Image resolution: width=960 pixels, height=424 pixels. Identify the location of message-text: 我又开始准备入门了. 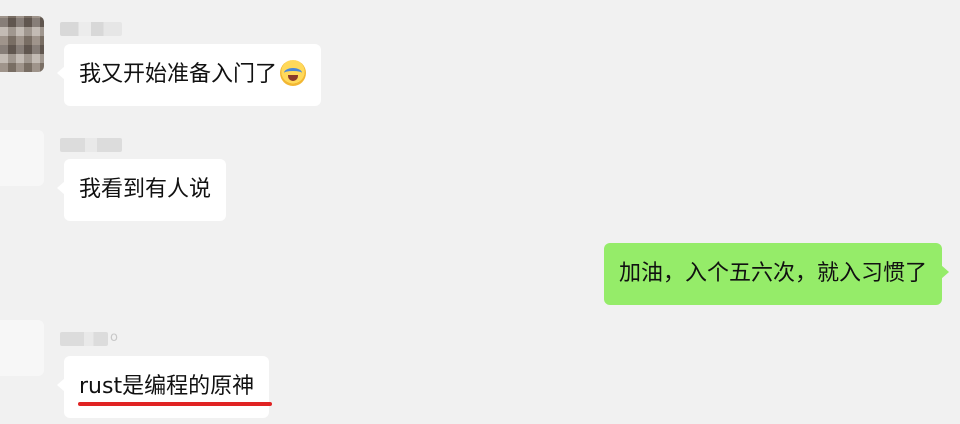
(178, 74).